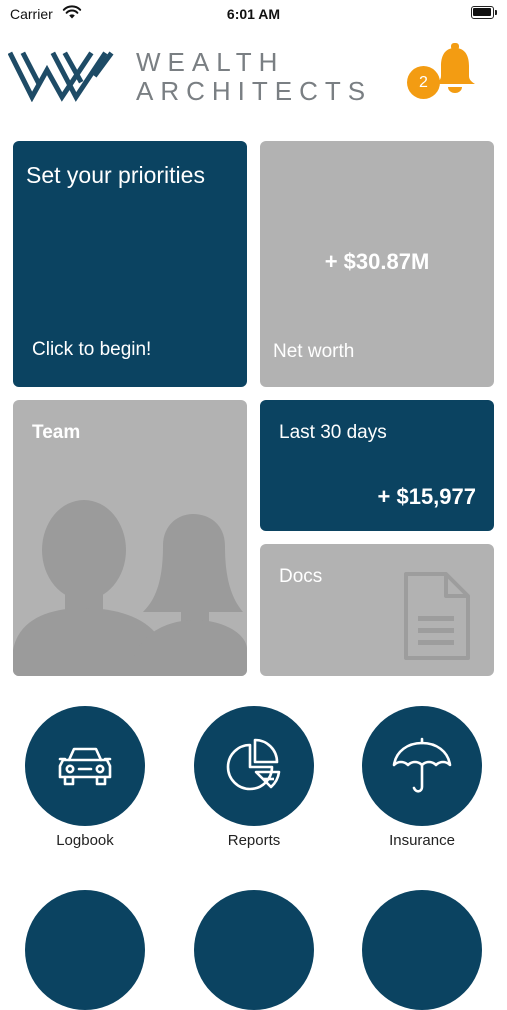  What do you see at coordinates (56, 432) in the screenshot?
I see `tile-team-title: Team` at bounding box center [56, 432].